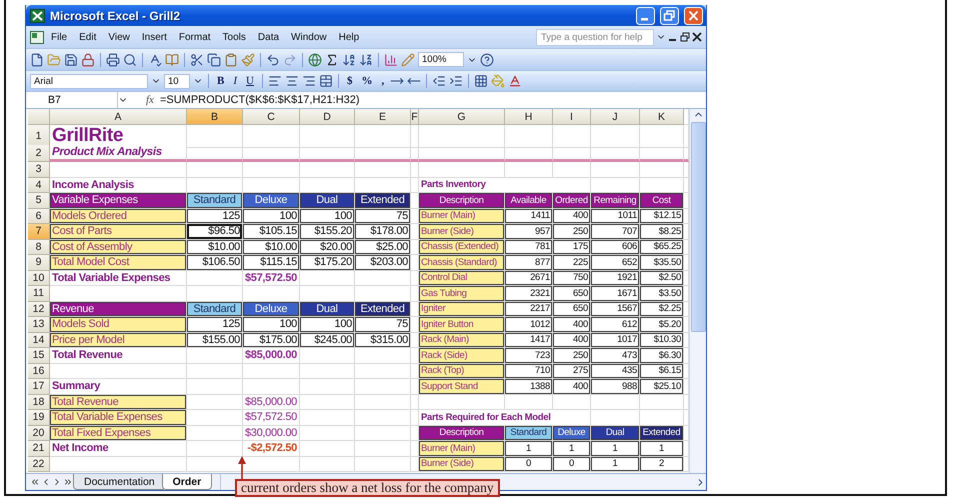 The height and width of the screenshot is (500, 953). I want to click on font-color-icon, so click(515, 81).